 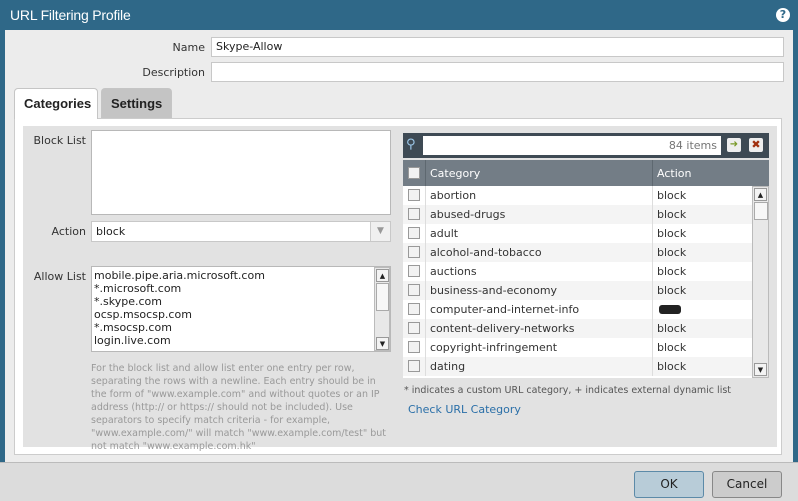 I want to click on action-value: block, so click(x=111, y=231).